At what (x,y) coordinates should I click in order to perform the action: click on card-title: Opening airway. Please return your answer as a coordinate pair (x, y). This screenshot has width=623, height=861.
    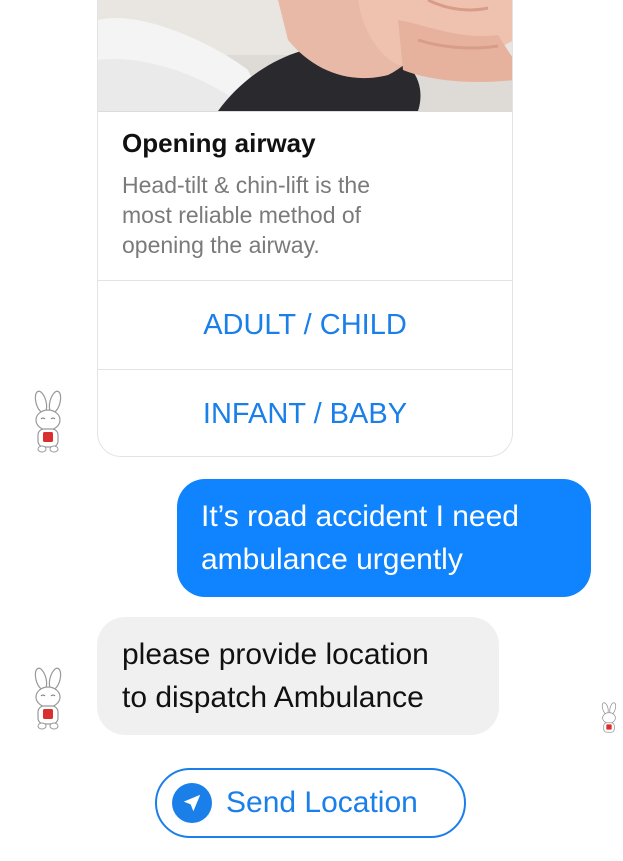
    Looking at the image, I should click on (219, 143).